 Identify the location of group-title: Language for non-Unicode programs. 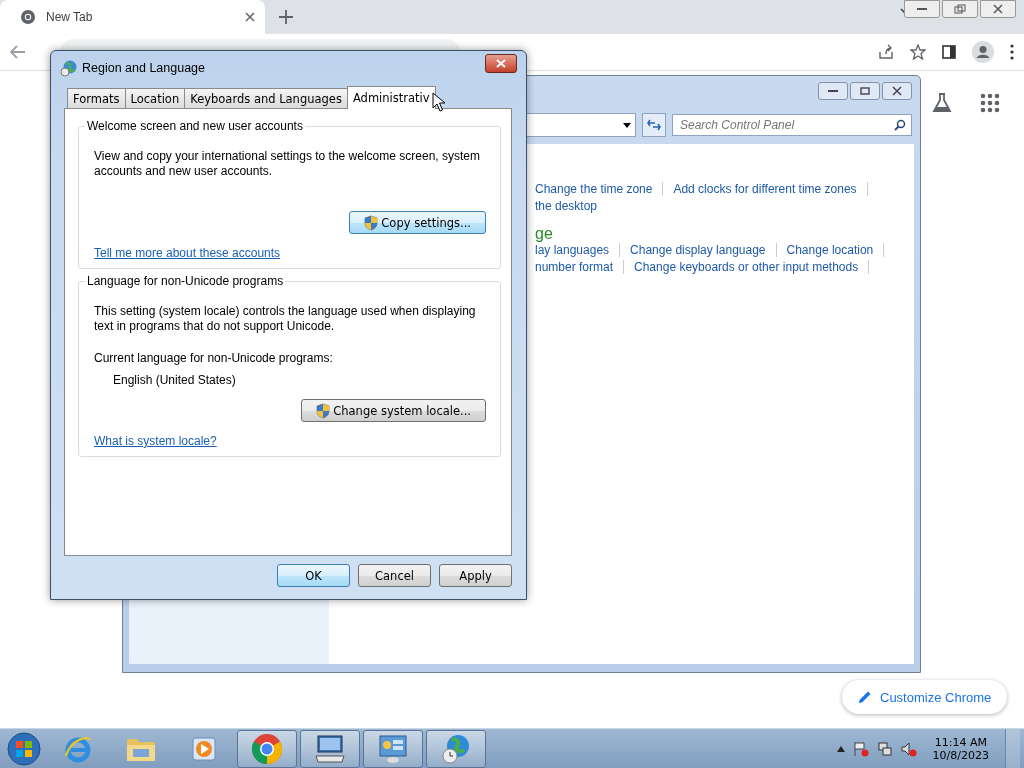
(185, 281).